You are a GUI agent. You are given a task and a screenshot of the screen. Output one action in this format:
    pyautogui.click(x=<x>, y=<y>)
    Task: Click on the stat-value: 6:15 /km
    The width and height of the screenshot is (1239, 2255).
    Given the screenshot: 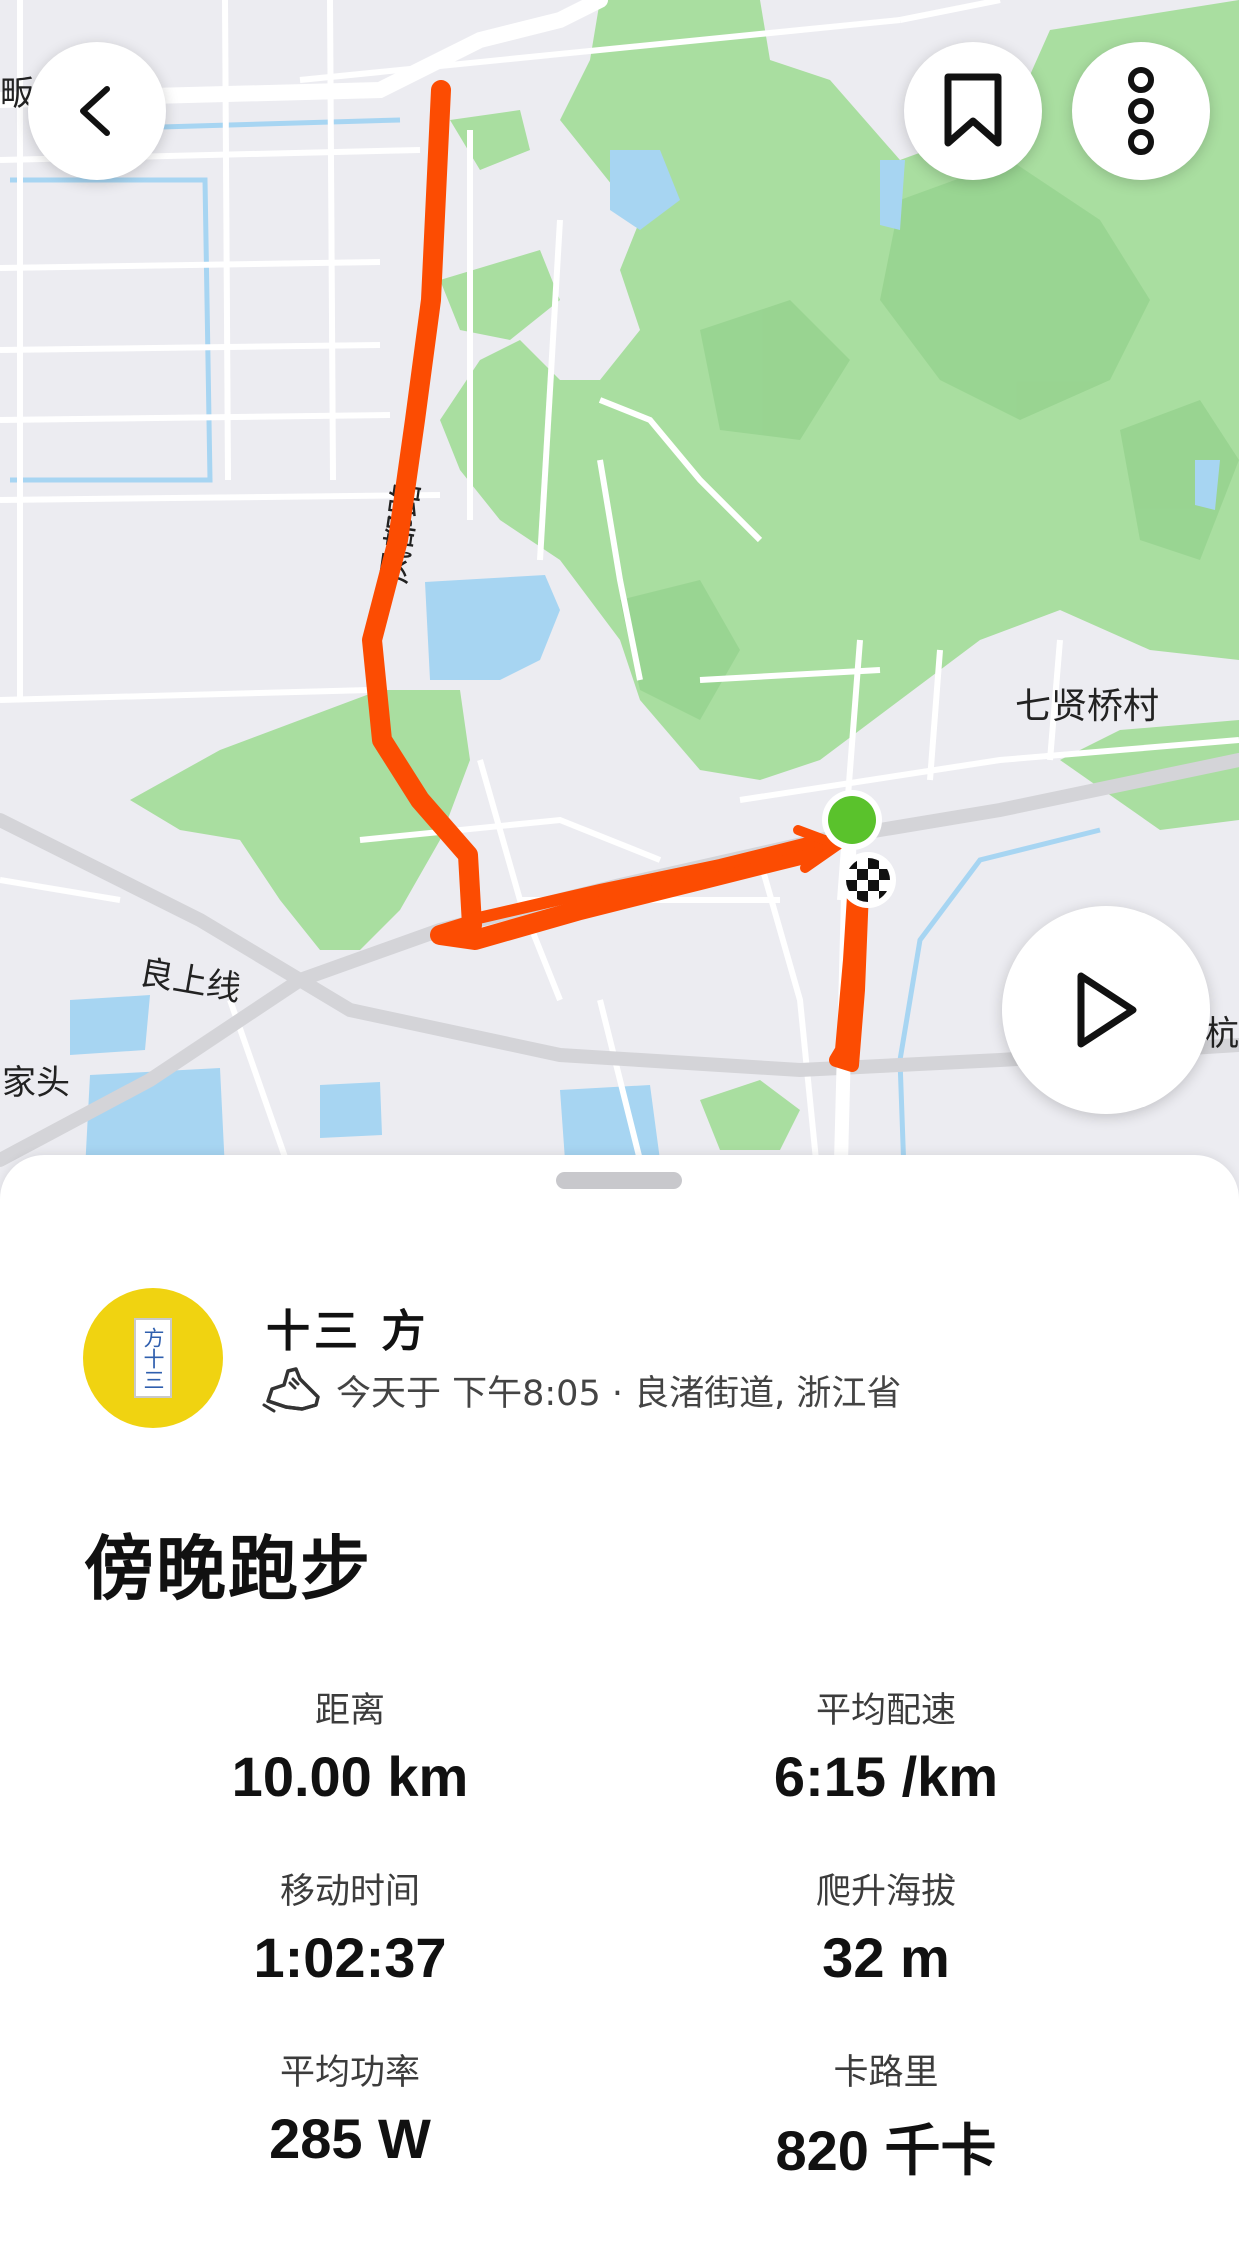 What is the action you would take?
    pyautogui.click(x=886, y=1776)
    